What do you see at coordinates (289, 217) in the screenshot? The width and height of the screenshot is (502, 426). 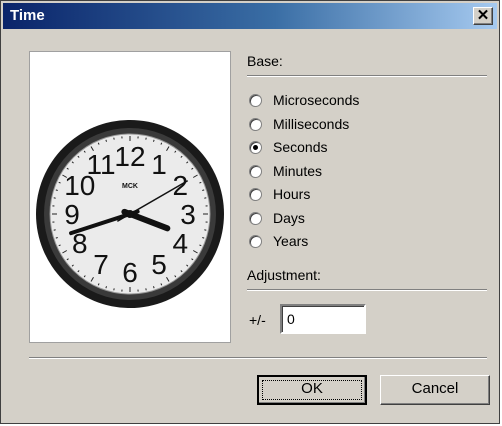 I see `radio-label: Days` at bounding box center [289, 217].